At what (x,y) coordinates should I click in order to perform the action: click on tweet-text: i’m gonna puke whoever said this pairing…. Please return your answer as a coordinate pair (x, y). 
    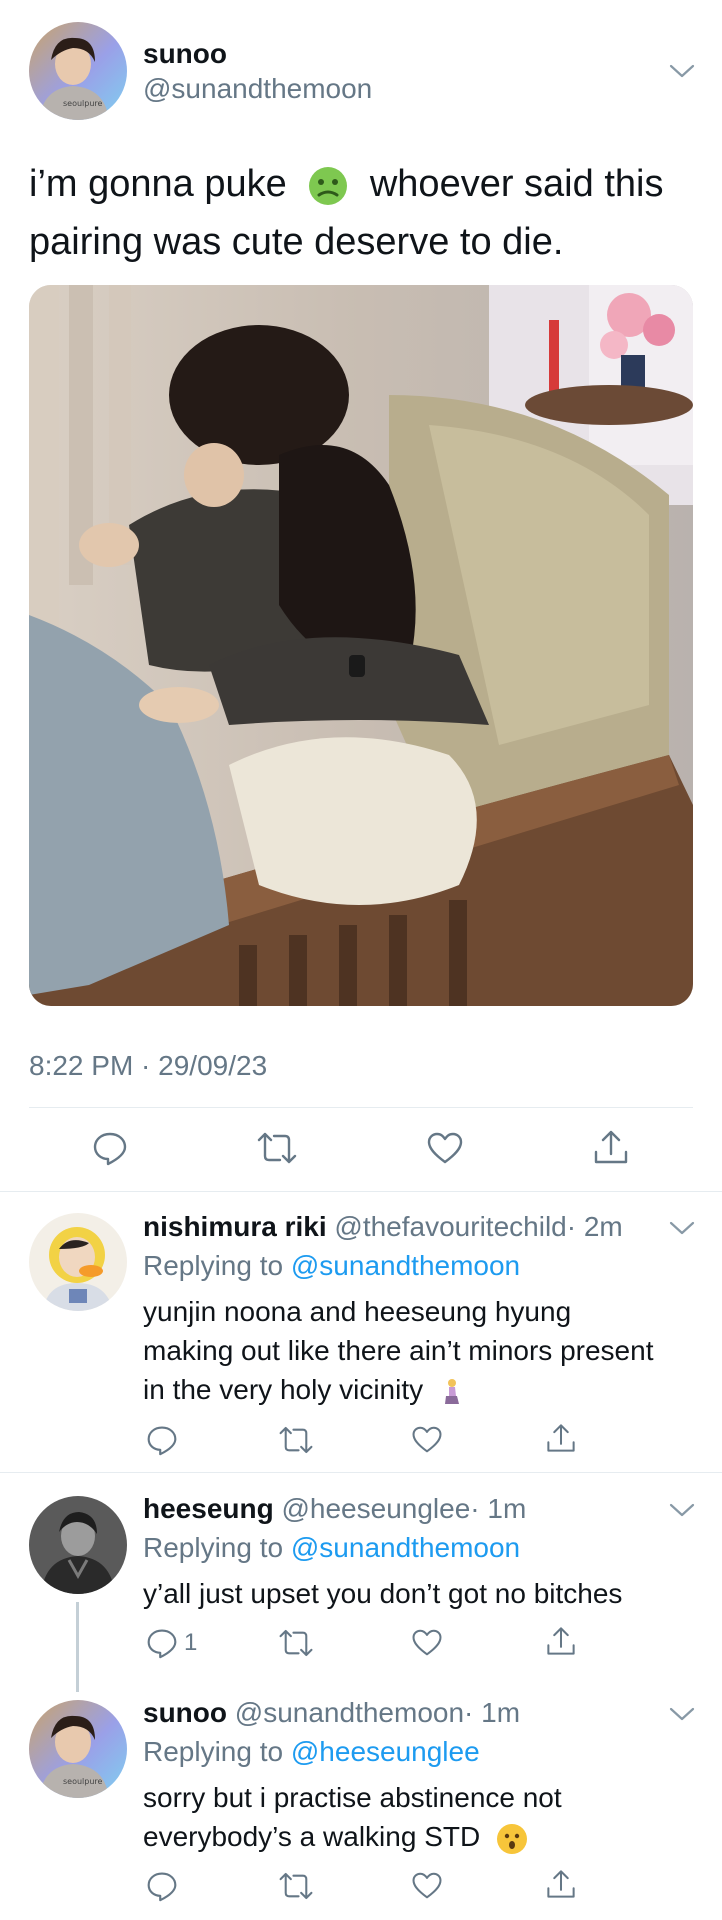
    Looking at the image, I should click on (369, 213).